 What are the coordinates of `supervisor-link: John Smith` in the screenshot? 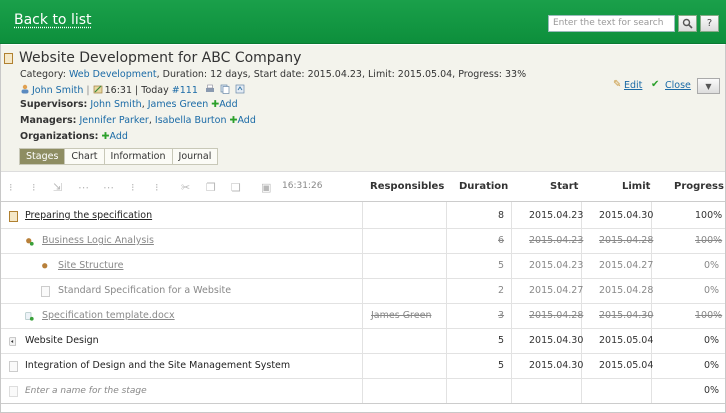 It's located at (115, 104).